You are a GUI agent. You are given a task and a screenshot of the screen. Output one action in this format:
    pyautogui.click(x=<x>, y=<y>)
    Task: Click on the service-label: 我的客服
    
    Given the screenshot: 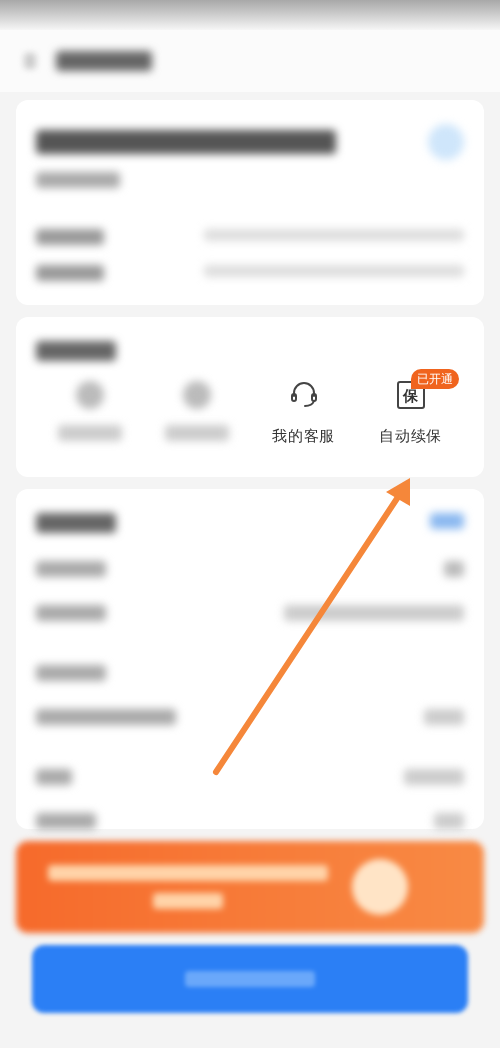 What is the action you would take?
    pyautogui.click(x=303, y=436)
    